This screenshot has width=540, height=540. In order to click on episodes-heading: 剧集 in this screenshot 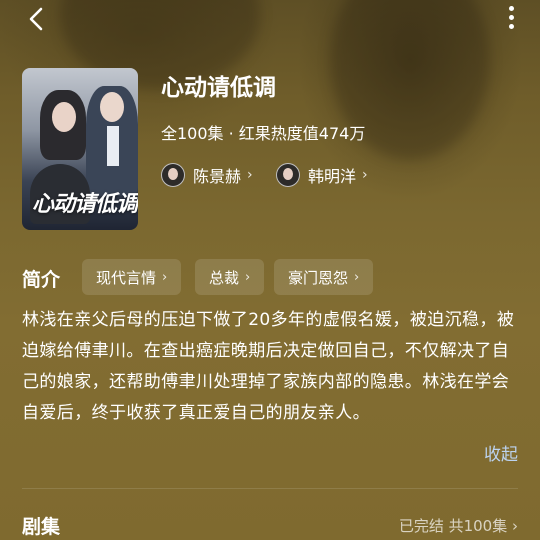, I will do `click(41, 527)`.